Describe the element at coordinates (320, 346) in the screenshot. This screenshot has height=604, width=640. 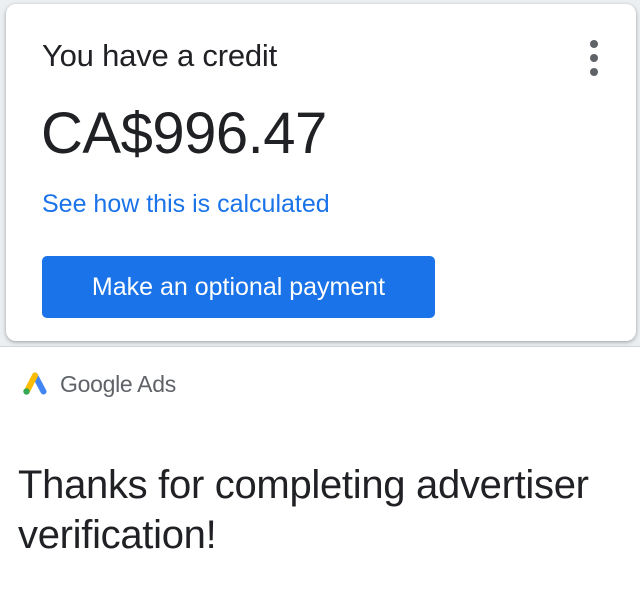
I see `section-divider` at that location.